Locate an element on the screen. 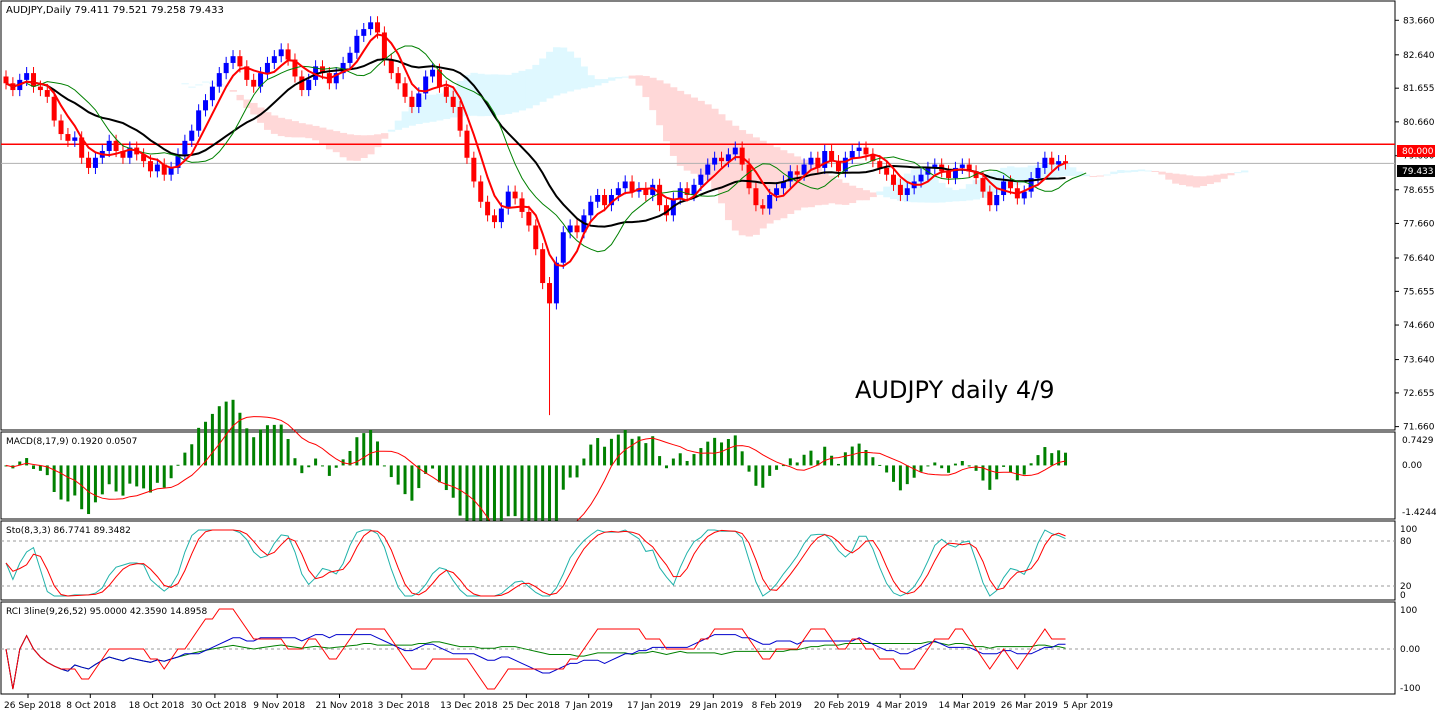 The height and width of the screenshot is (716, 1436). sto-title: Sto(8,3,3) 86.7741 89.3482 is located at coordinates (68, 531).